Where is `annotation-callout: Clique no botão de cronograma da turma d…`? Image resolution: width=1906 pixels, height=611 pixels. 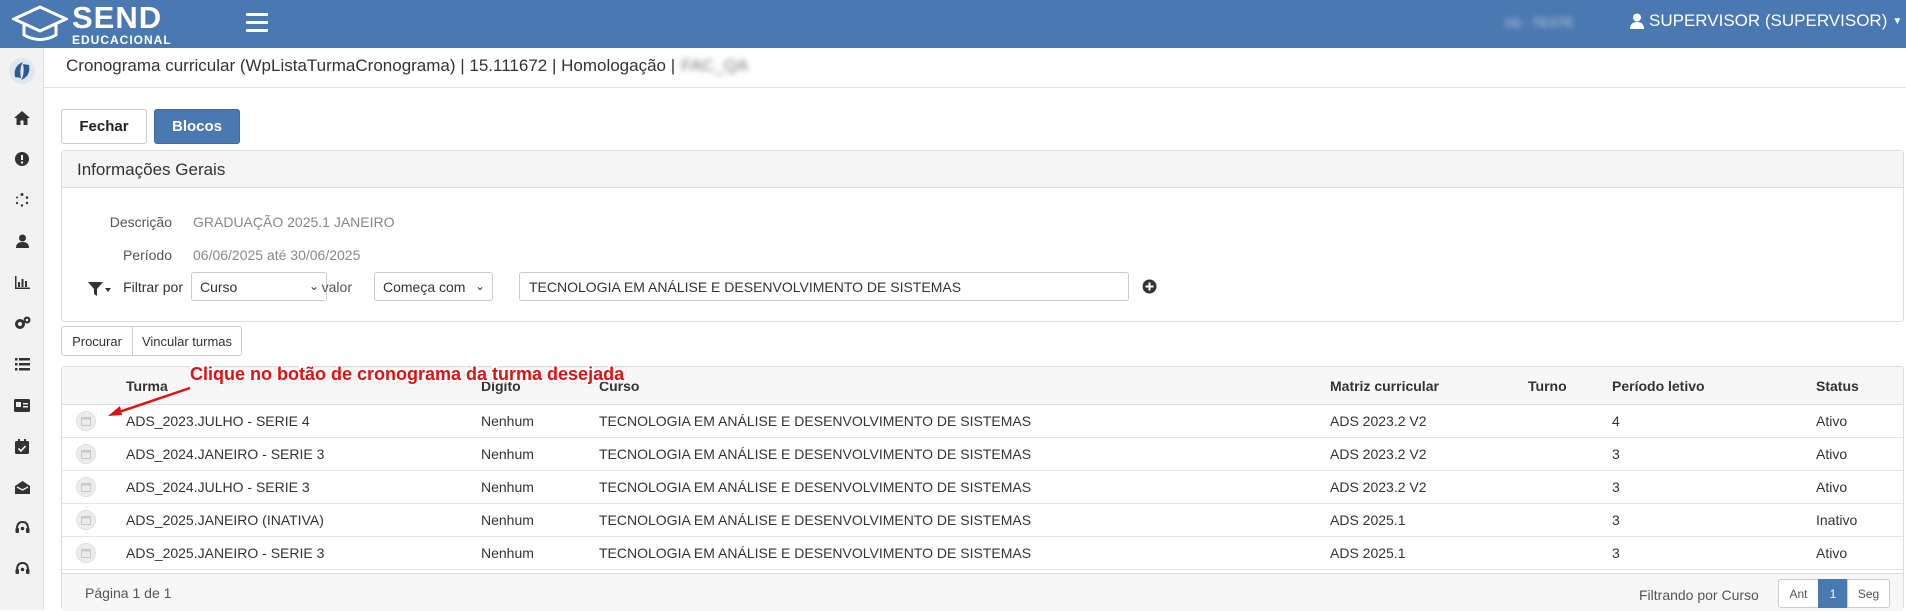
annotation-callout: Clique no botão de cronograma da turma d… is located at coordinates (407, 374).